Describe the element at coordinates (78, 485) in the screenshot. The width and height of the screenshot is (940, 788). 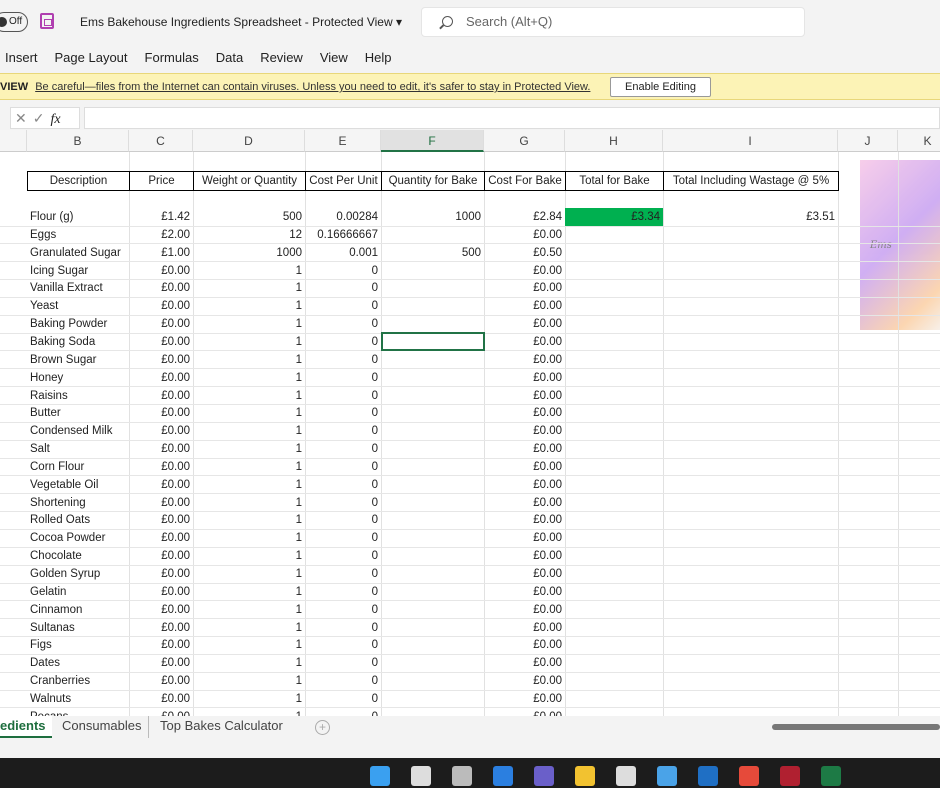
I see `ingredient-name-cell: Vegetable Oil` at that location.